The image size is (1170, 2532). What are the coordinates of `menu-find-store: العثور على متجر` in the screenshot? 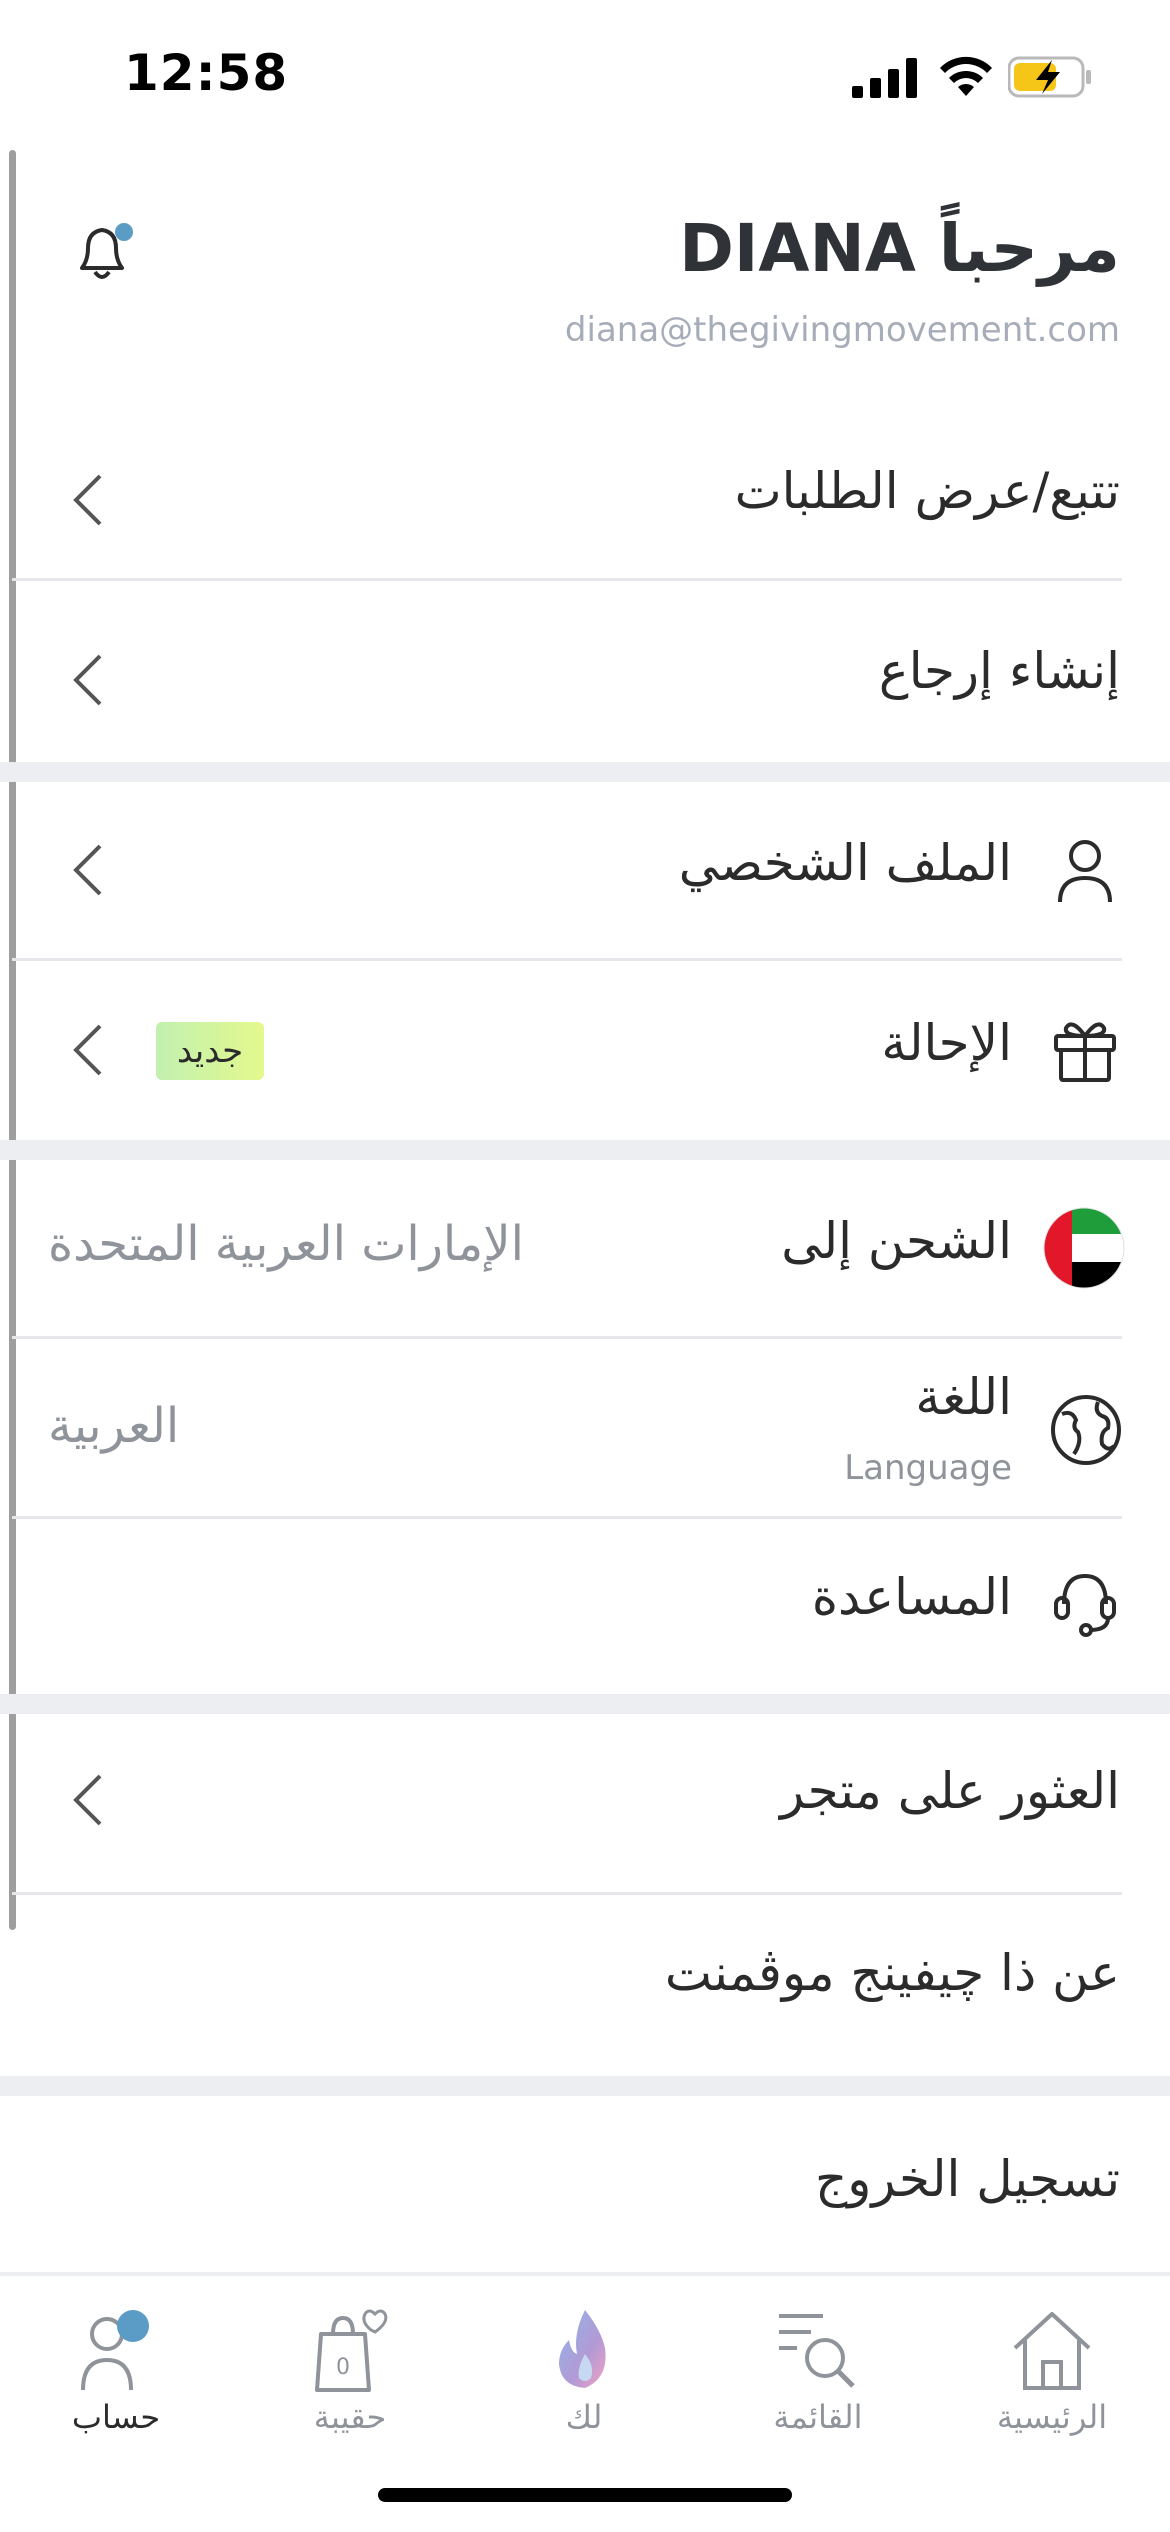 It's located at (585, 1803).